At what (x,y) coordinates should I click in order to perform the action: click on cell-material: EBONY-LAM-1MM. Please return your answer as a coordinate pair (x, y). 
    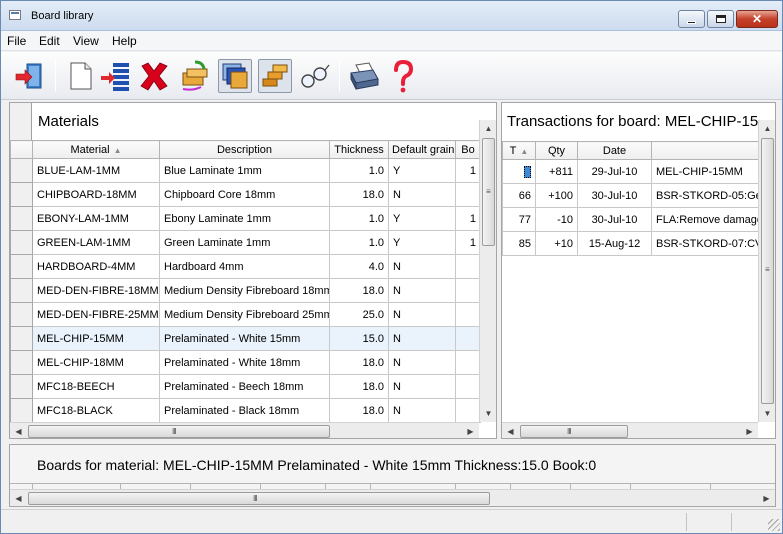
    Looking at the image, I should click on (96, 218).